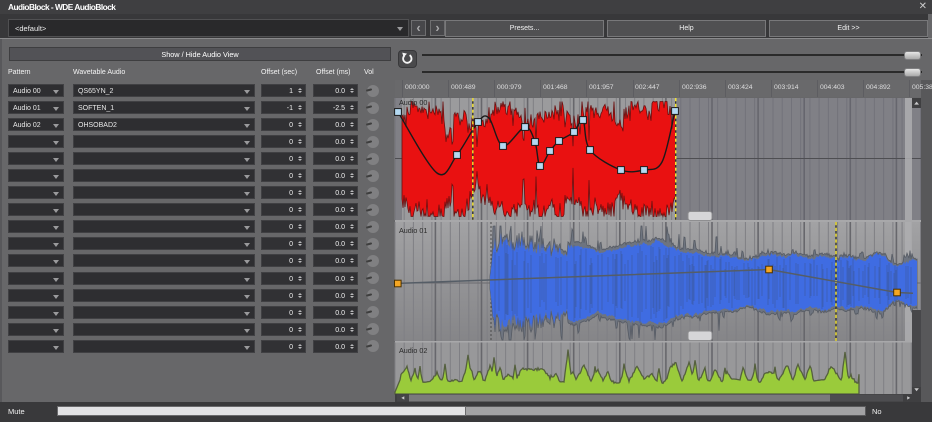  What do you see at coordinates (413, 102) in the screenshot?
I see `svg-text: Audio 00` at bounding box center [413, 102].